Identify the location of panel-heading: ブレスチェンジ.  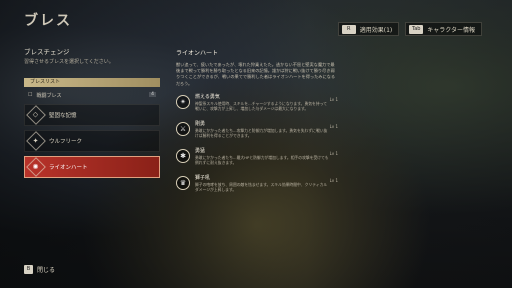
(47, 52).